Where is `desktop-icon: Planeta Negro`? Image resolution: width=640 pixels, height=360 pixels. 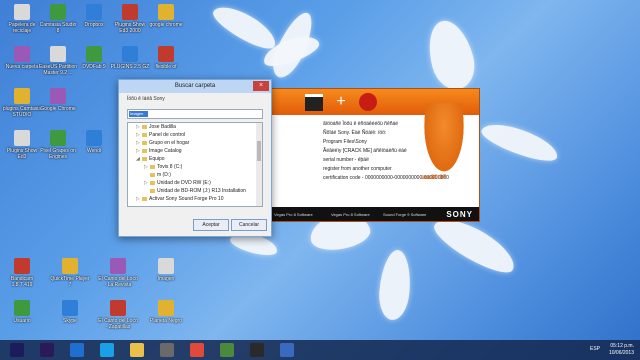
desktop-icon: Planeta Negro is located at coordinates (166, 312).